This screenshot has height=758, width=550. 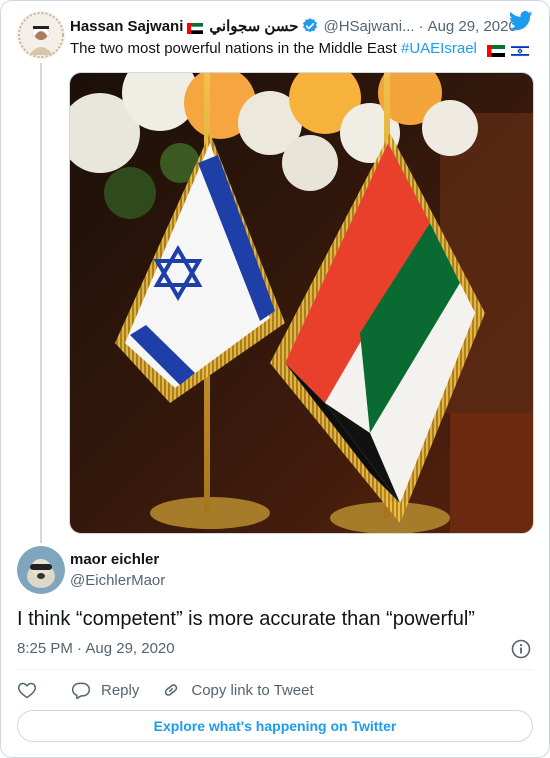 What do you see at coordinates (472, 26) in the screenshot?
I see `parent-tweet-date: Aug 29, 2020` at bounding box center [472, 26].